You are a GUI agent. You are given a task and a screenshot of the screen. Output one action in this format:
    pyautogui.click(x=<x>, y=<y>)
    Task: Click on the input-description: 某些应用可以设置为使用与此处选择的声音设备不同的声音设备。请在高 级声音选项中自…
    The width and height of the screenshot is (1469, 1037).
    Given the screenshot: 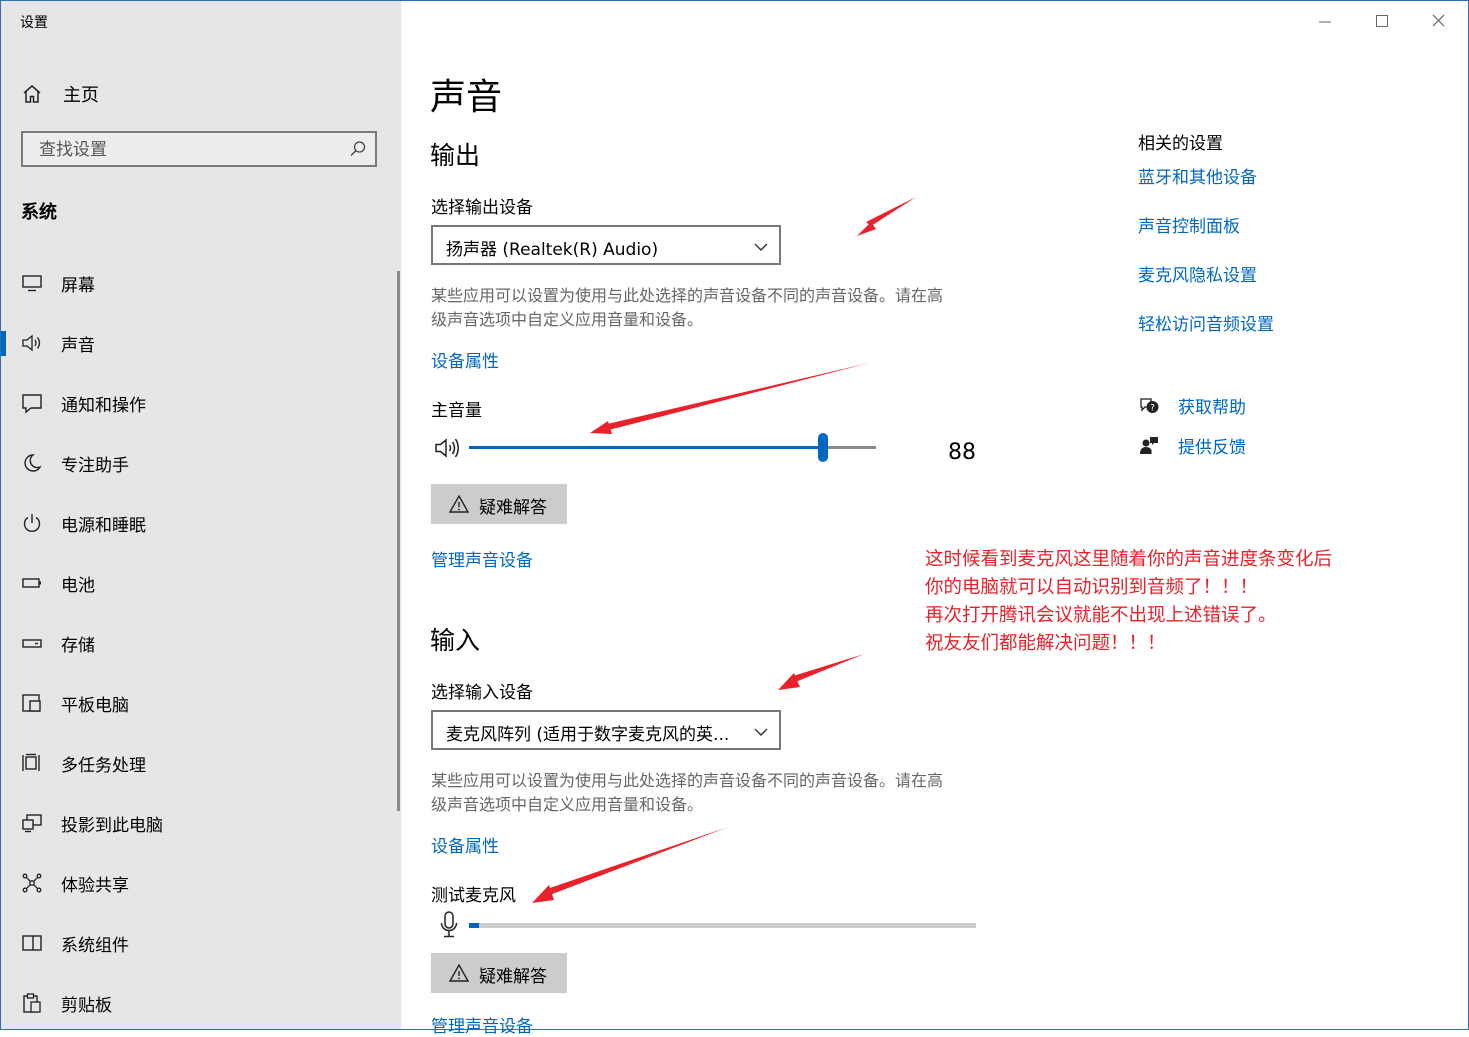 What is the action you would take?
    pyautogui.click(x=721, y=793)
    